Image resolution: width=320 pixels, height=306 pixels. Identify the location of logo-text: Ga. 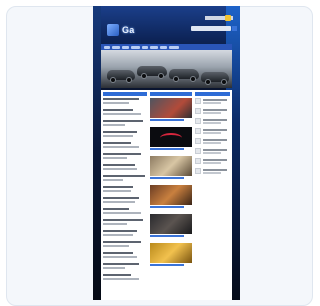
(128, 30).